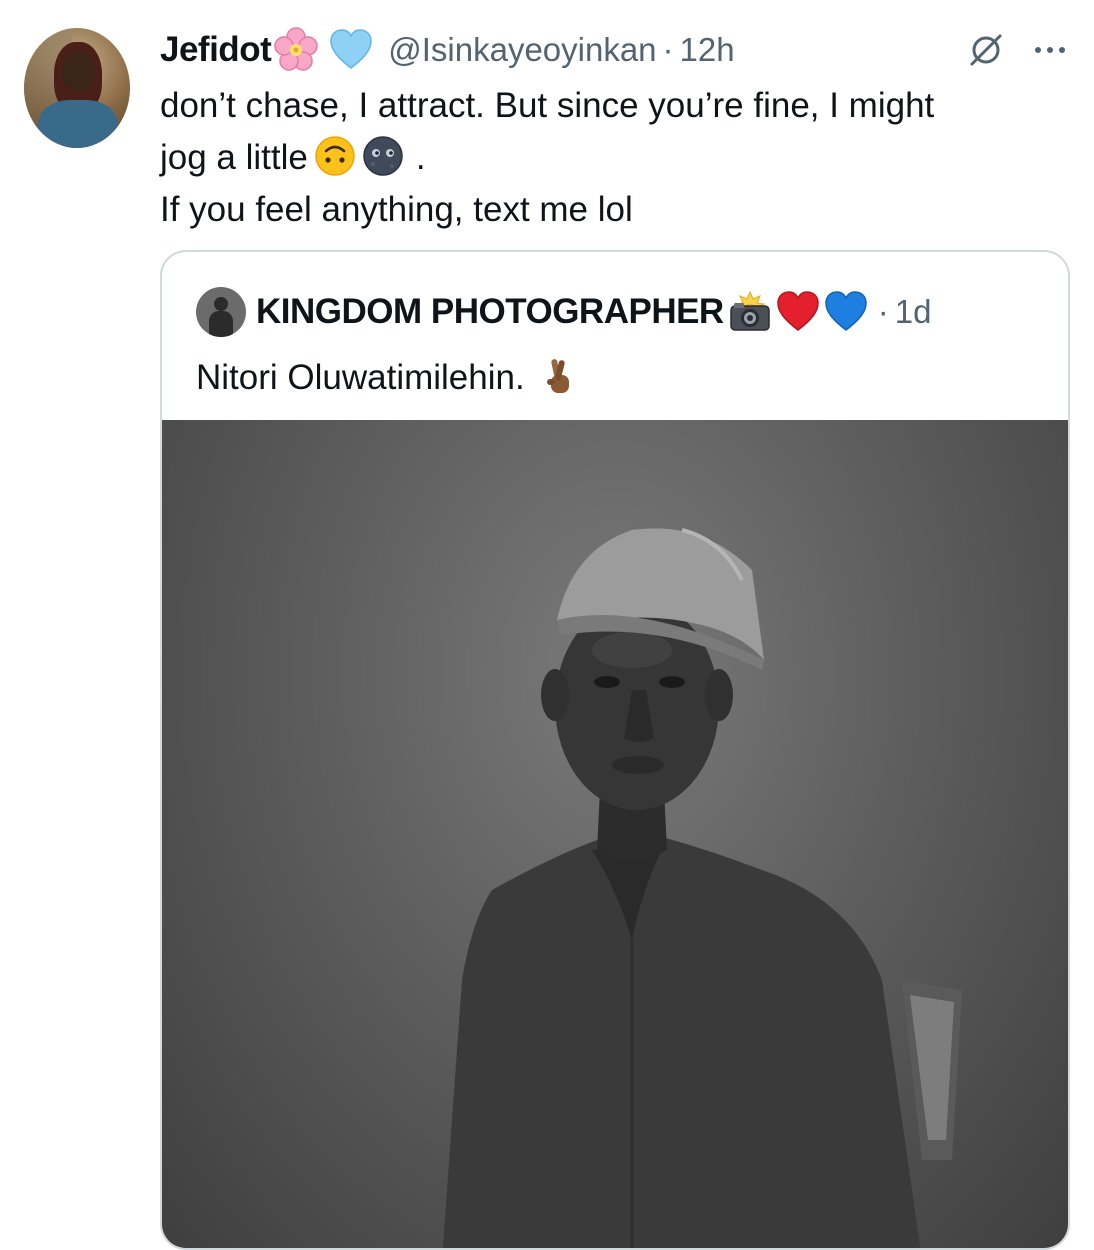 The height and width of the screenshot is (1250, 1094). What do you see at coordinates (351, 50) in the screenshot?
I see `light-blue-heart-icon` at bounding box center [351, 50].